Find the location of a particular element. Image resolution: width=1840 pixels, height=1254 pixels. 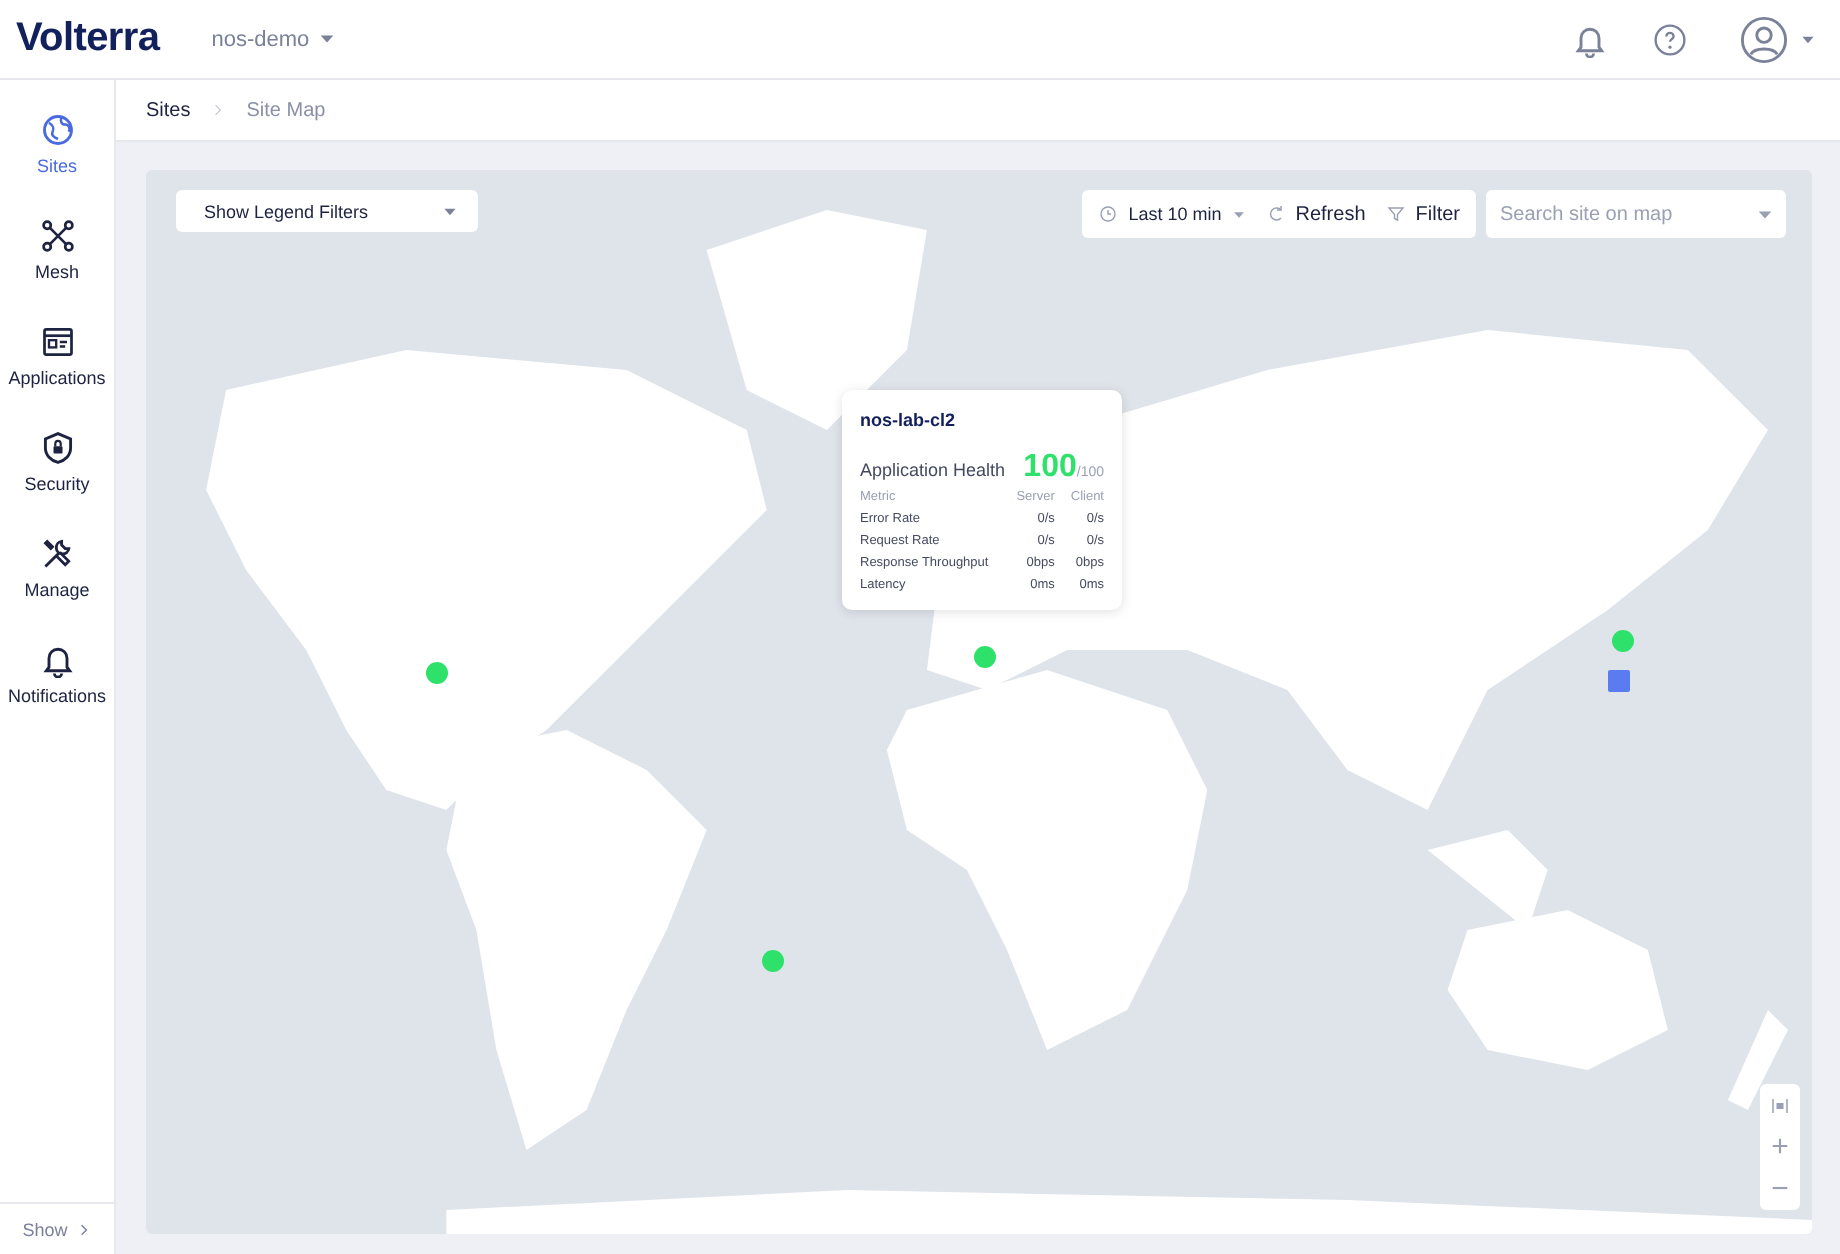

globe-icon is located at coordinates (57, 130).